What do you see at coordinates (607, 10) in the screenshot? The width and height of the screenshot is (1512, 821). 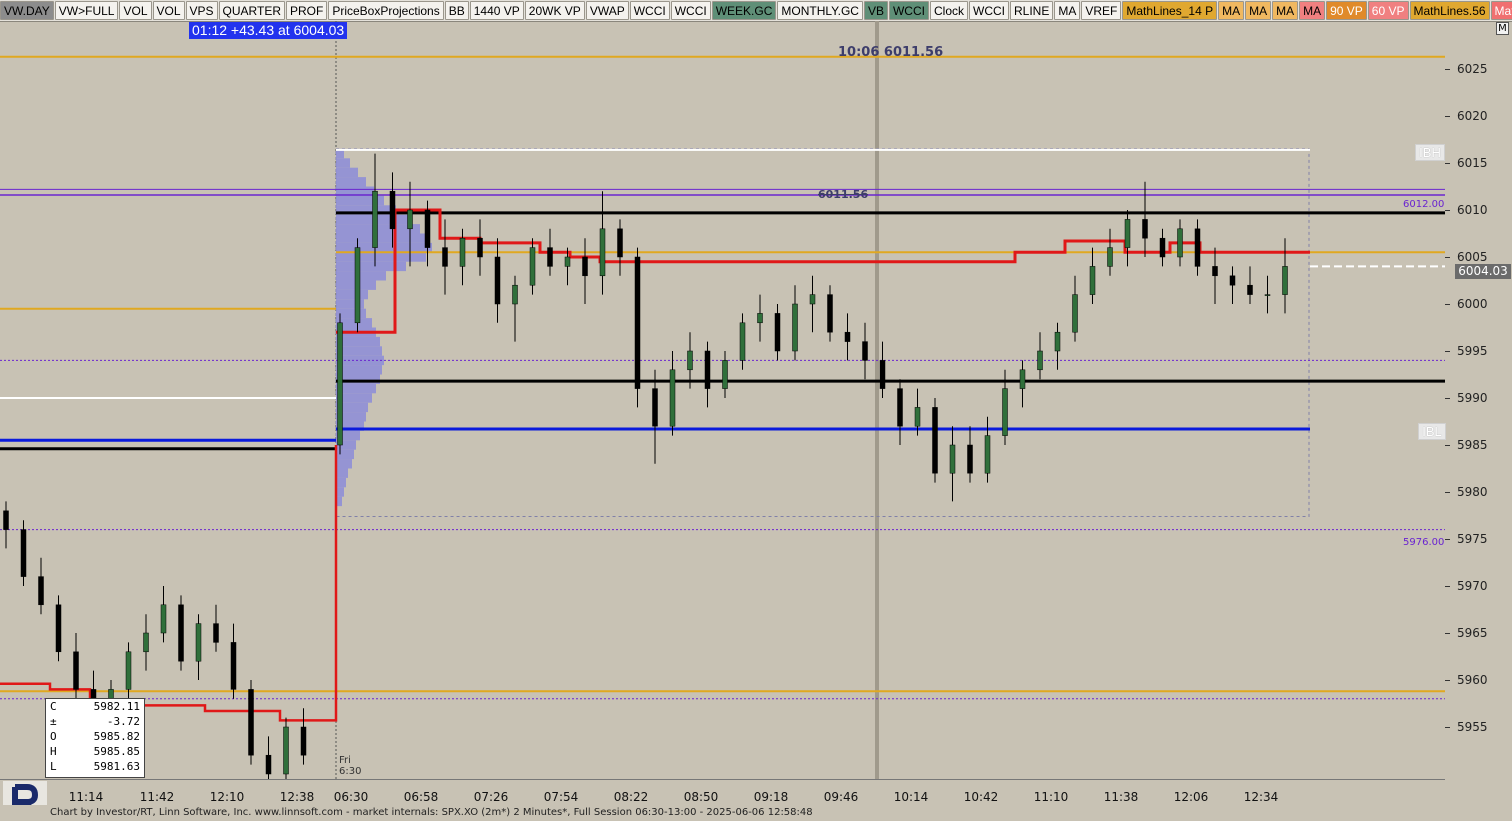 I see `toolbar-button-vwap: VWAP` at bounding box center [607, 10].